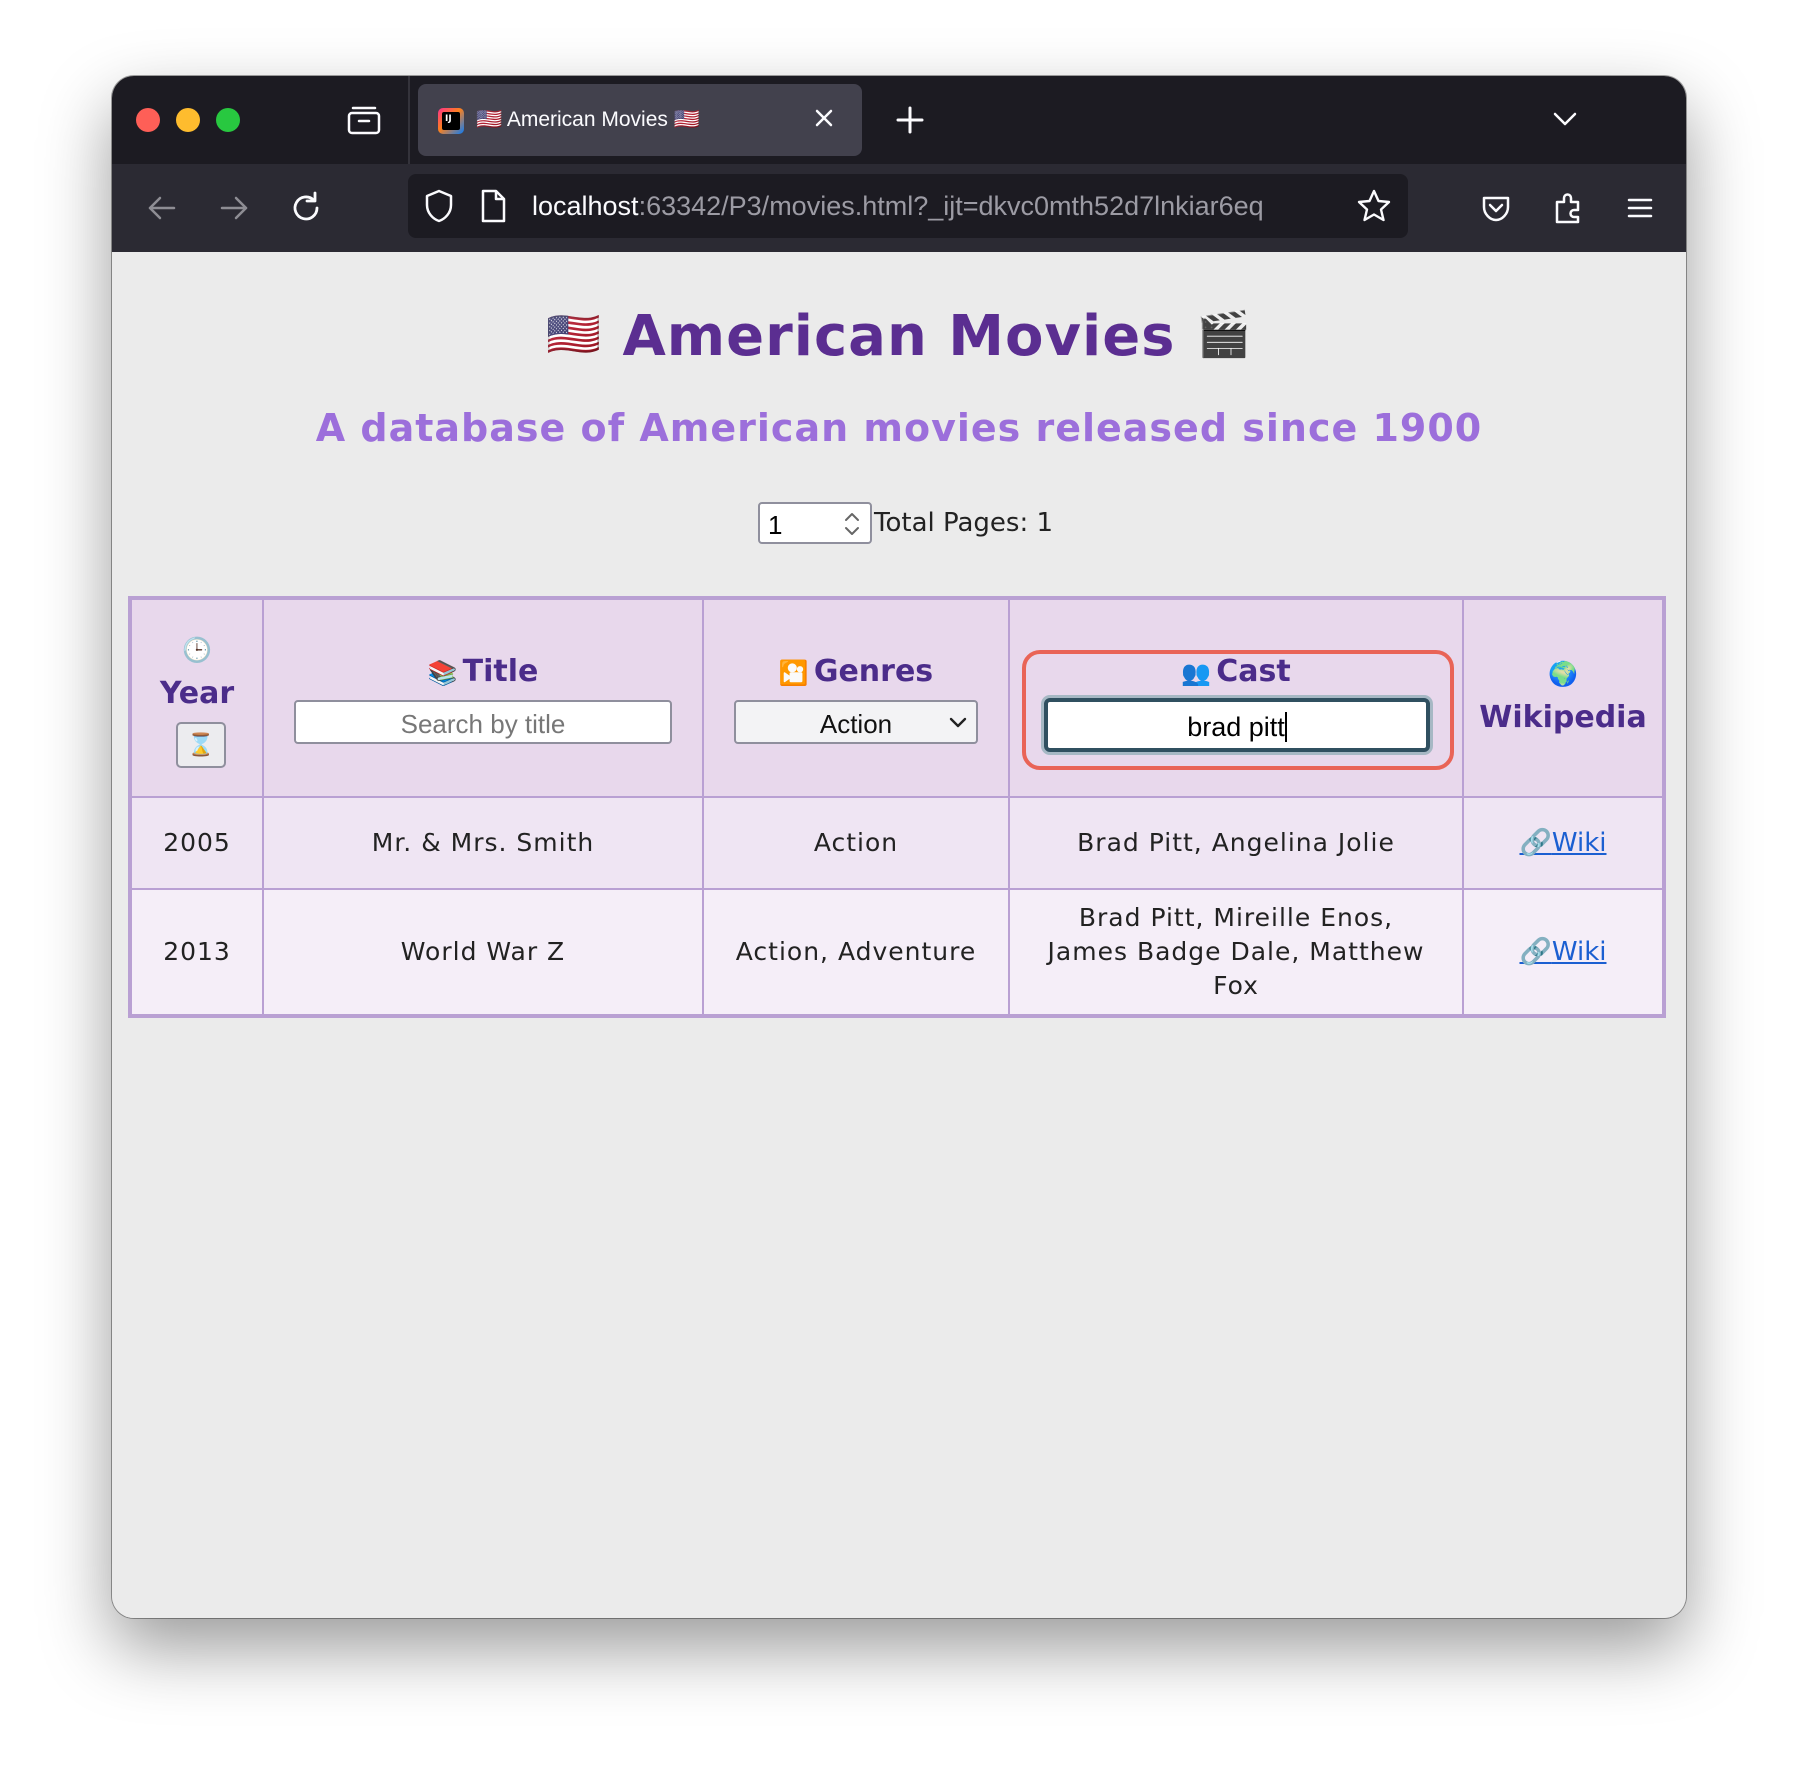 This screenshot has width=1798, height=1766. Describe the element at coordinates (585, 206) in the screenshot. I see `url-host: localhost` at that location.